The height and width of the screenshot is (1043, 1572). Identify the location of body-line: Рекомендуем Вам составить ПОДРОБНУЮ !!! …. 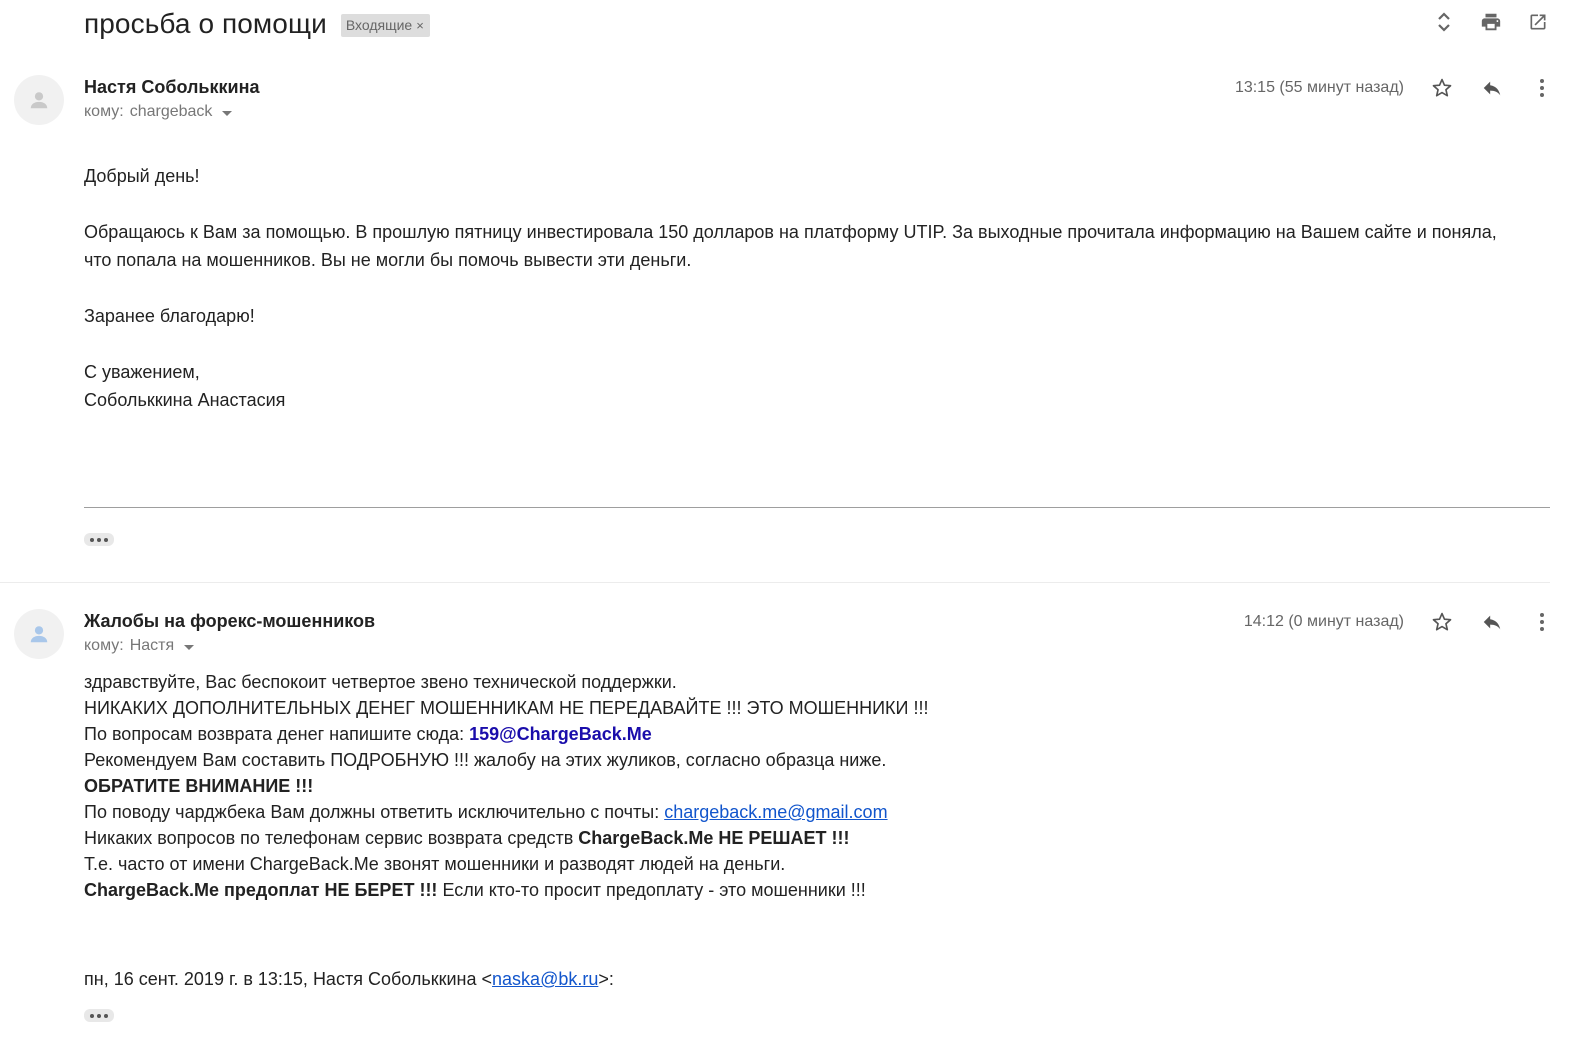
(485, 760).